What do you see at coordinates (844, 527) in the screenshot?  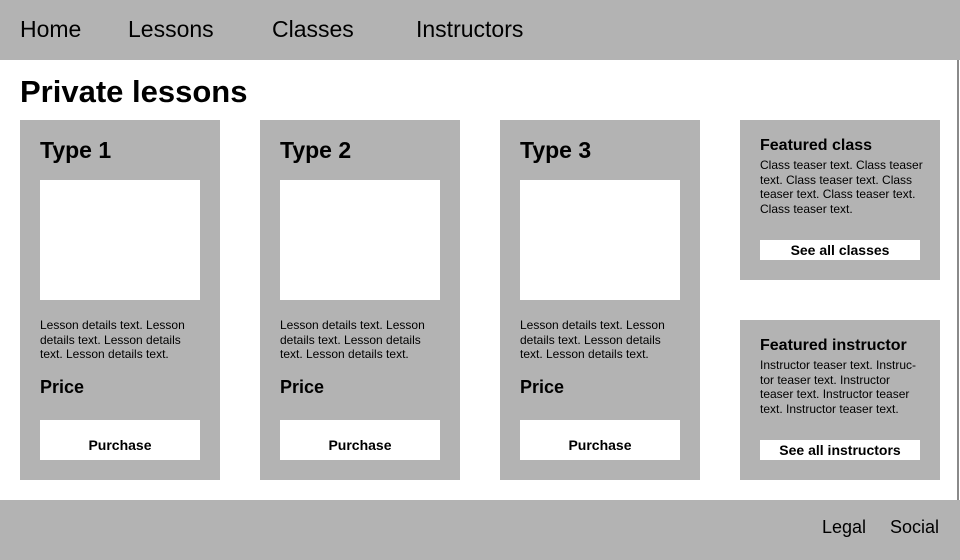 I see `footer-link-legal: Legal` at bounding box center [844, 527].